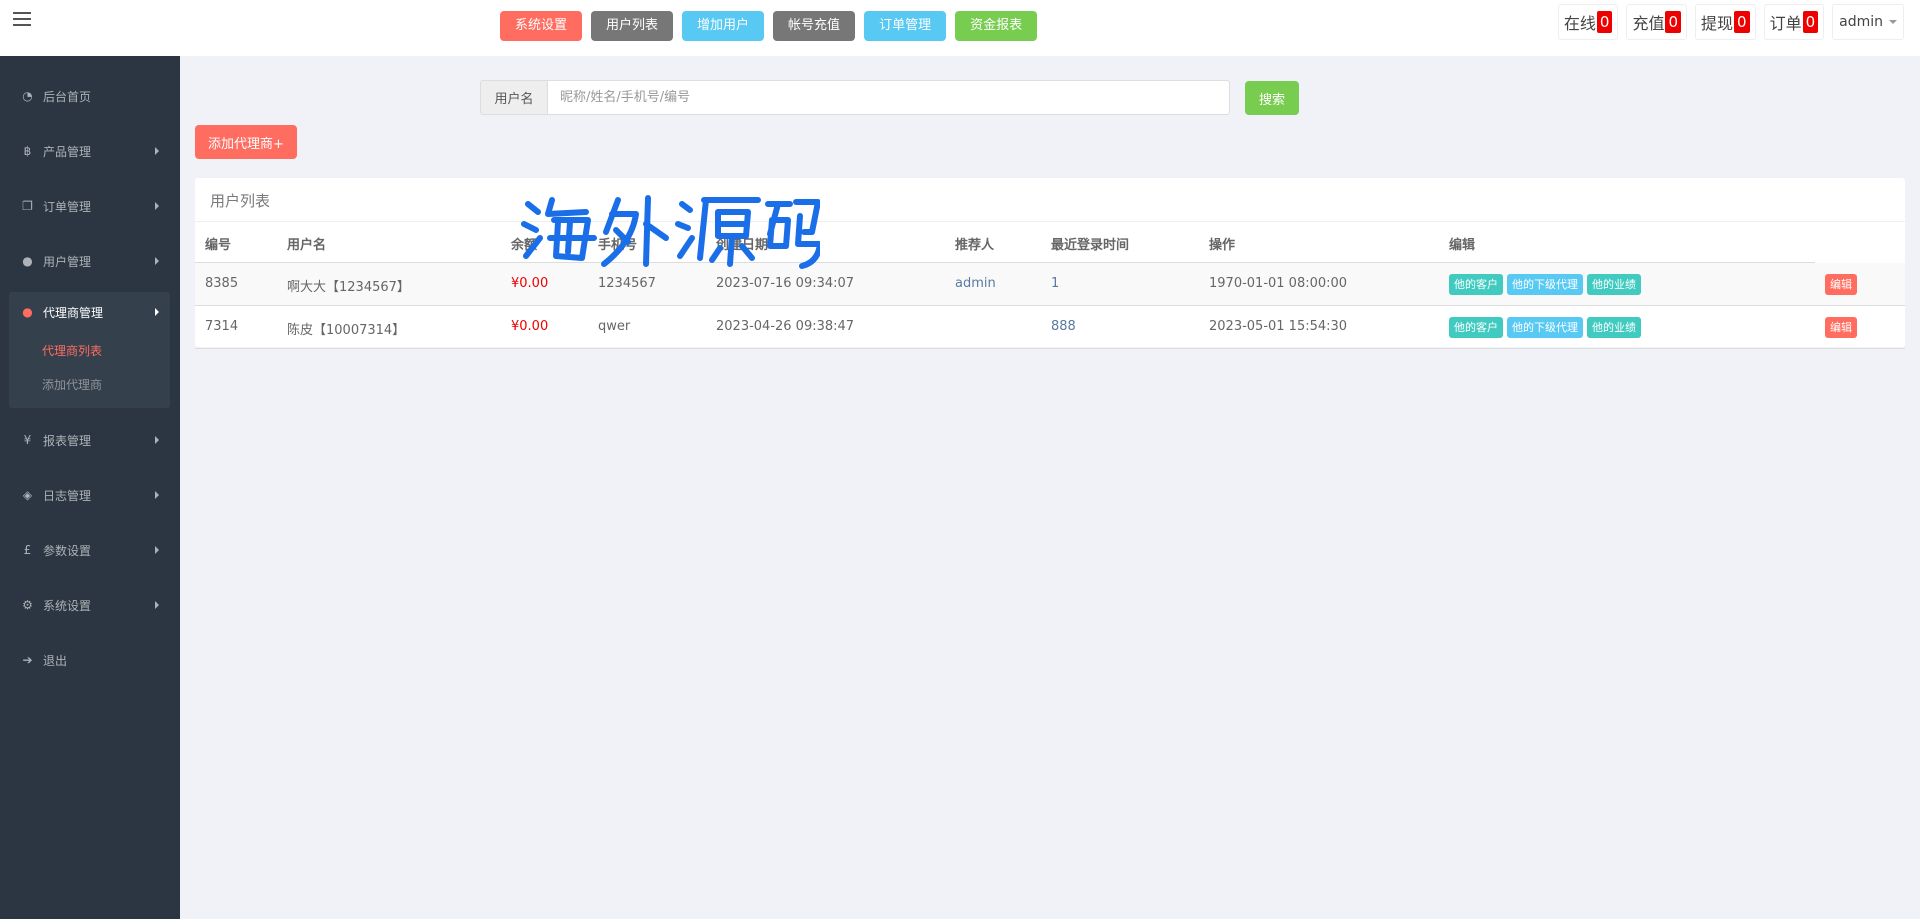 The height and width of the screenshot is (919, 1920). What do you see at coordinates (27, 206) in the screenshot?
I see `files-icon: ❐` at bounding box center [27, 206].